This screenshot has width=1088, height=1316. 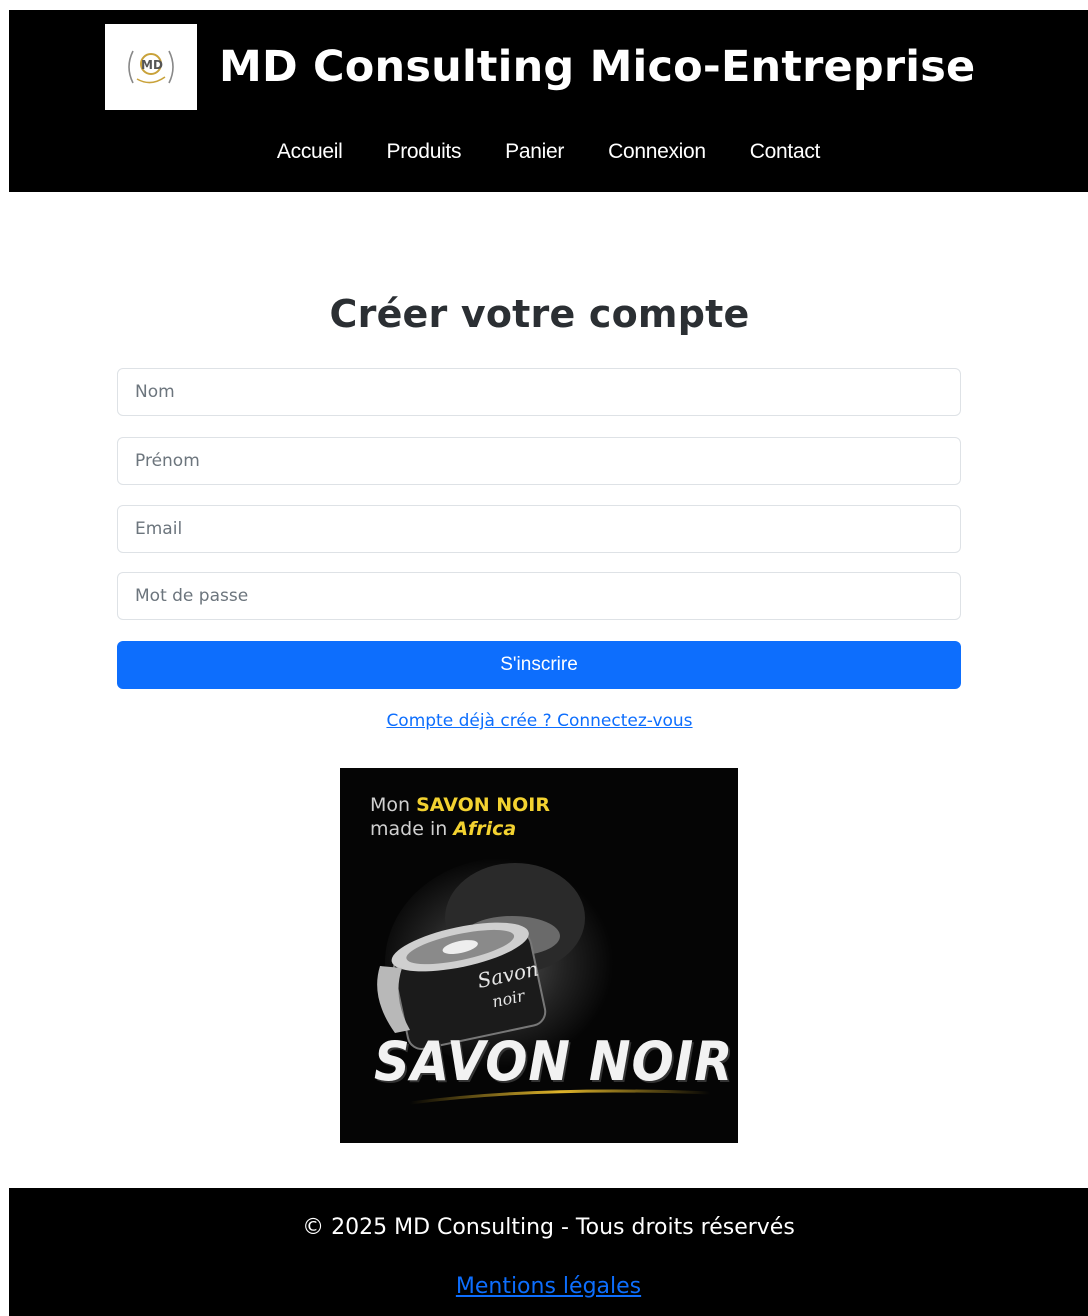 What do you see at coordinates (412, 829) in the screenshot?
I see `promo-line2-prefix: made in` at bounding box center [412, 829].